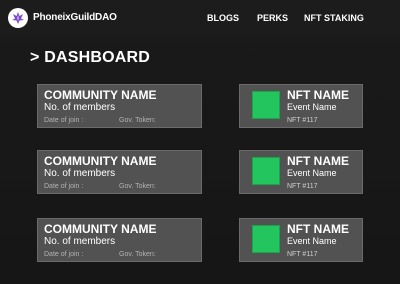  Describe the element at coordinates (18, 18) in the screenshot. I see `phoenix-logo-icon` at that location.